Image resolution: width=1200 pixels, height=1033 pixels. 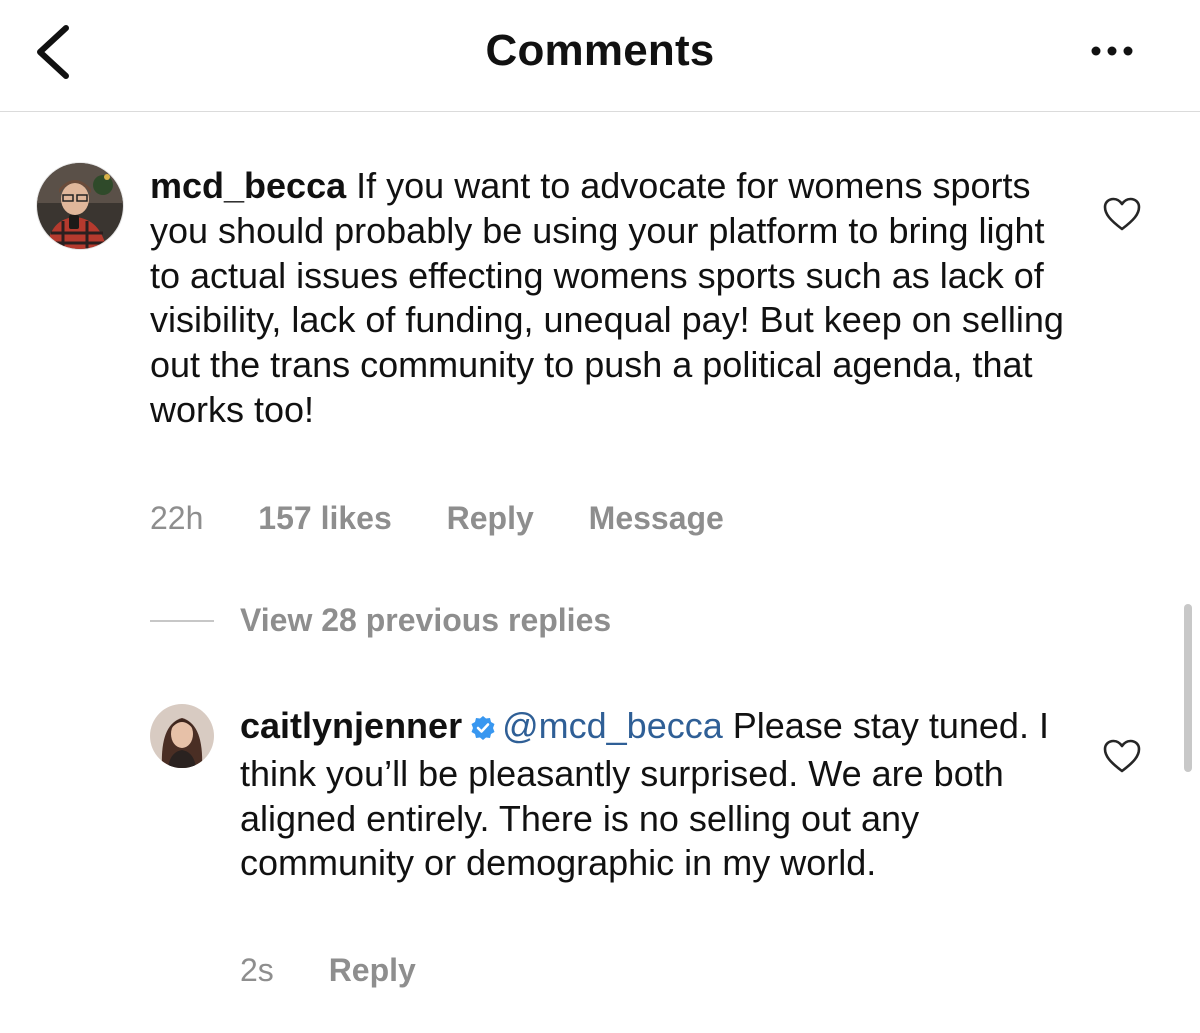 I want to click on avatar-mcd-becca, so click(x=80, y=206).